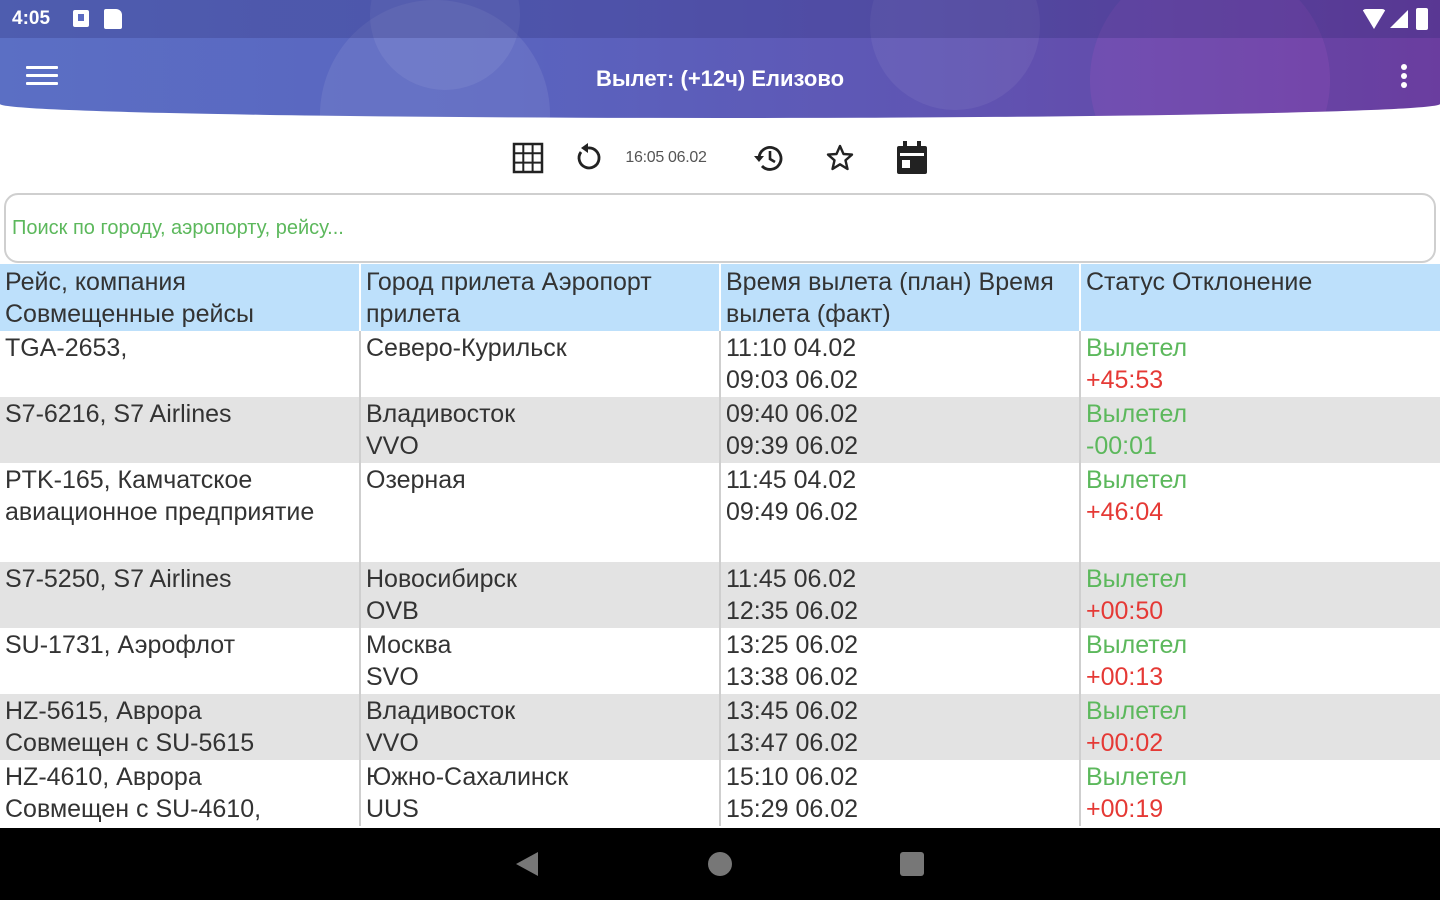 This screenshot has height=900, width=1440. What do you see at coordinates (900, 793) in the screenshot?
I see `departure-time-cell: 15:10 06.02 15:29 06.02` at bounding box center [900, 793].